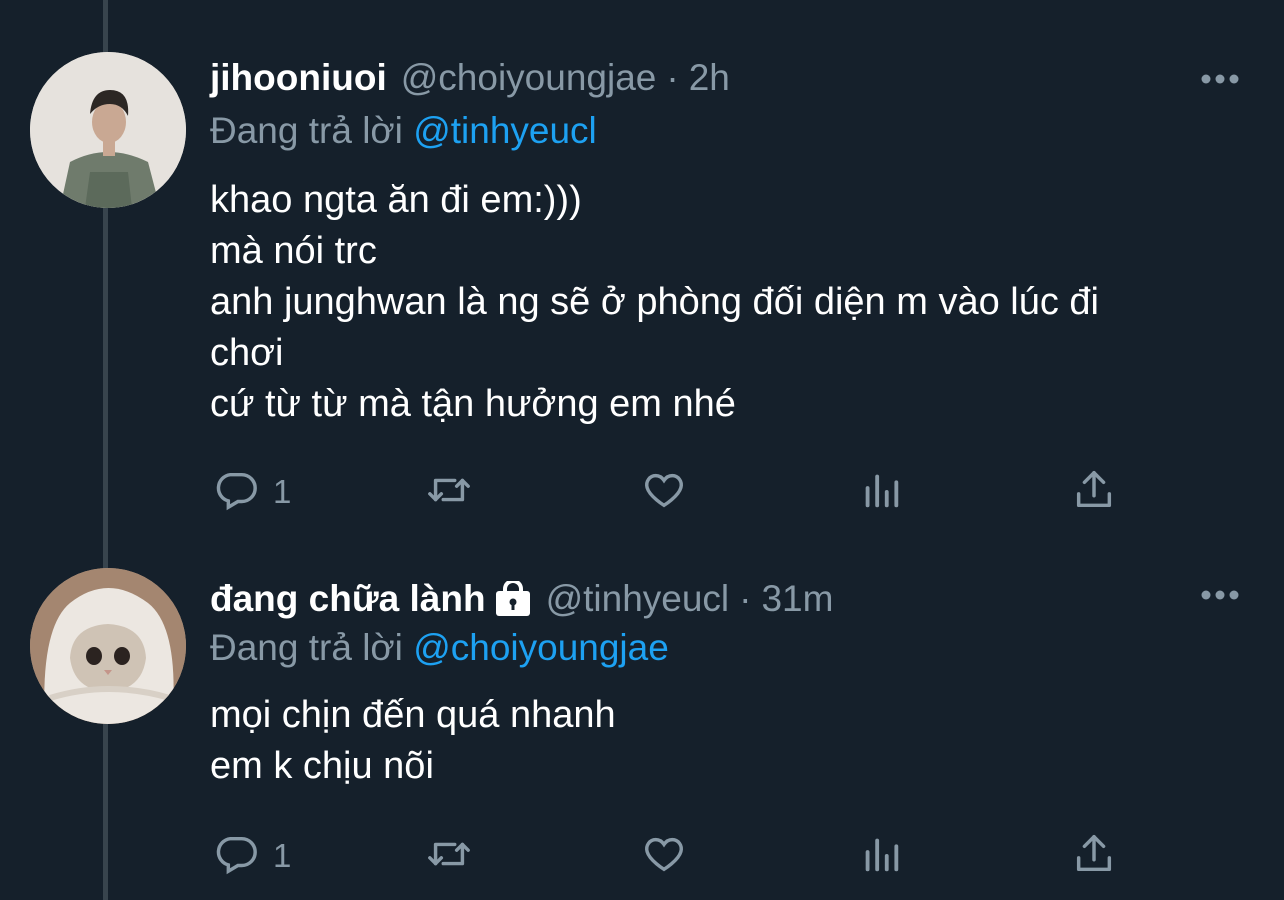  Describe the element at coordinates (473, 404) in the screenshot. I see `tweet-text-line: cứ từ từ mà tận hưởng em nhé` at that location.